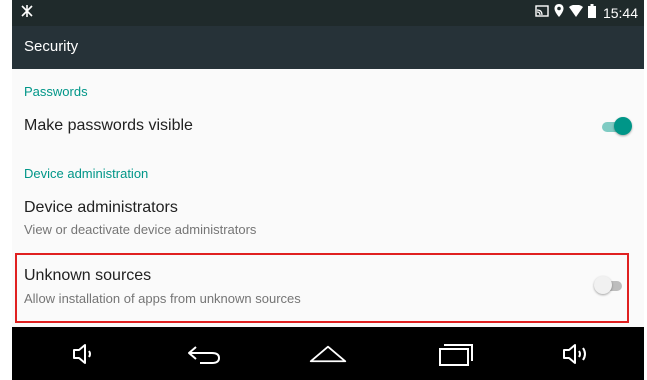 This screenshot has width=647, height=380. I want to click on make-passwords-visible-item: Make passwords visible, so click(328, 126).